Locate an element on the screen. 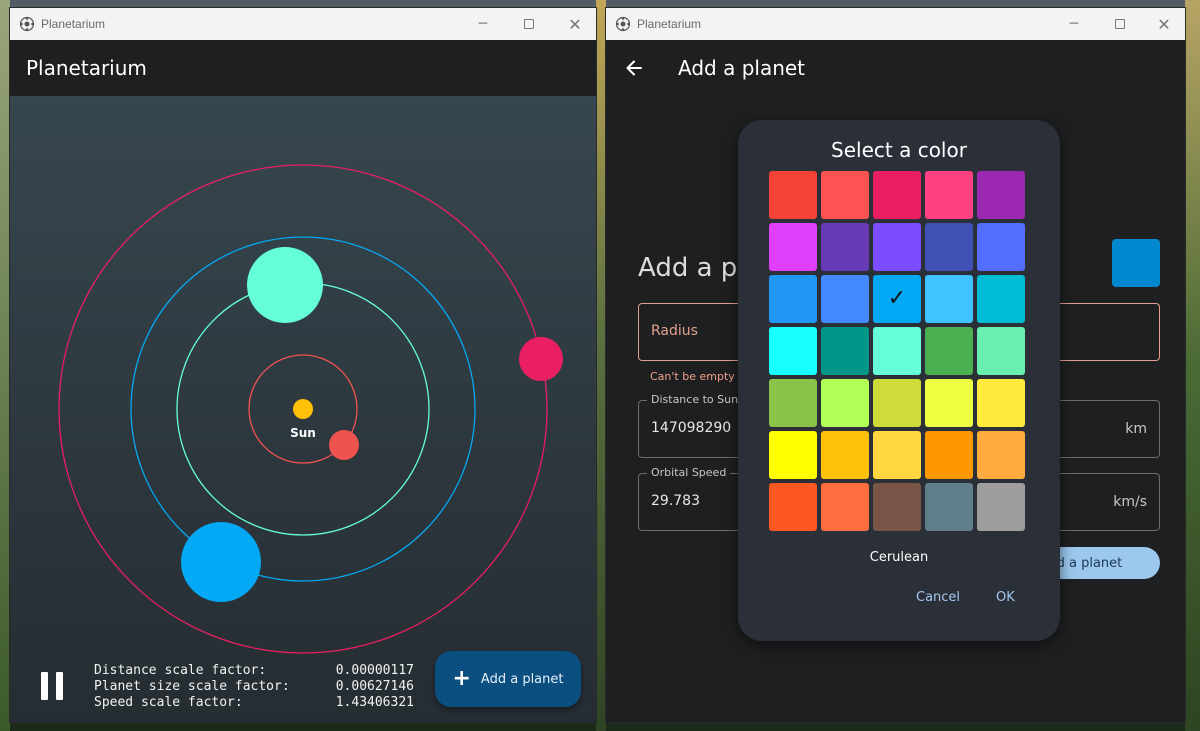 This screenshot has height=731, width=1200. distance-label: Distance to Sun is located at coordinates (695, 399).